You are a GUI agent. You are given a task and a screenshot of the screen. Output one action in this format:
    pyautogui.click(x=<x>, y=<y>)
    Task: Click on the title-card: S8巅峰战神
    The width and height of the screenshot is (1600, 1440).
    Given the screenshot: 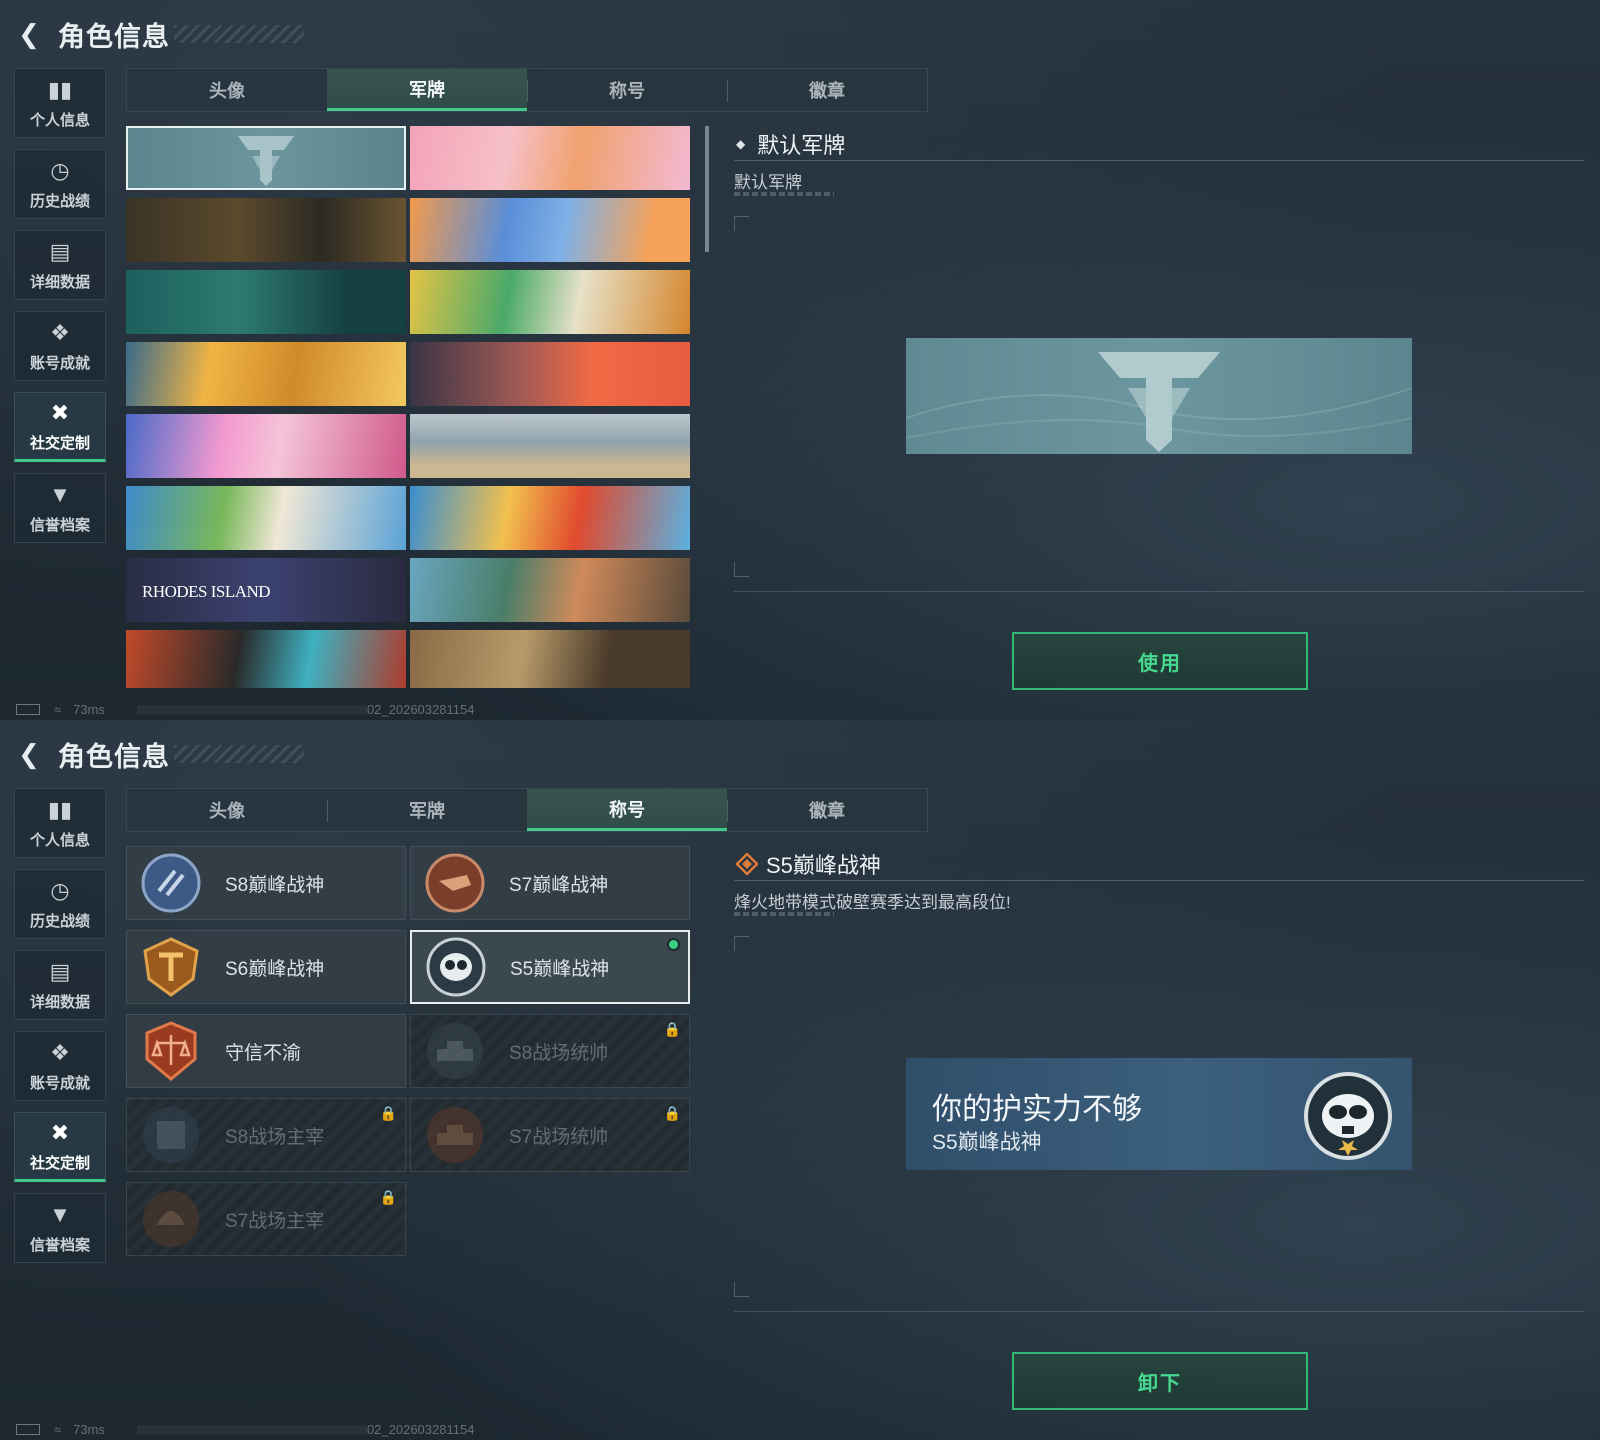 What is the action you would take?
    pyautogui.click(x=266, y=883)
    